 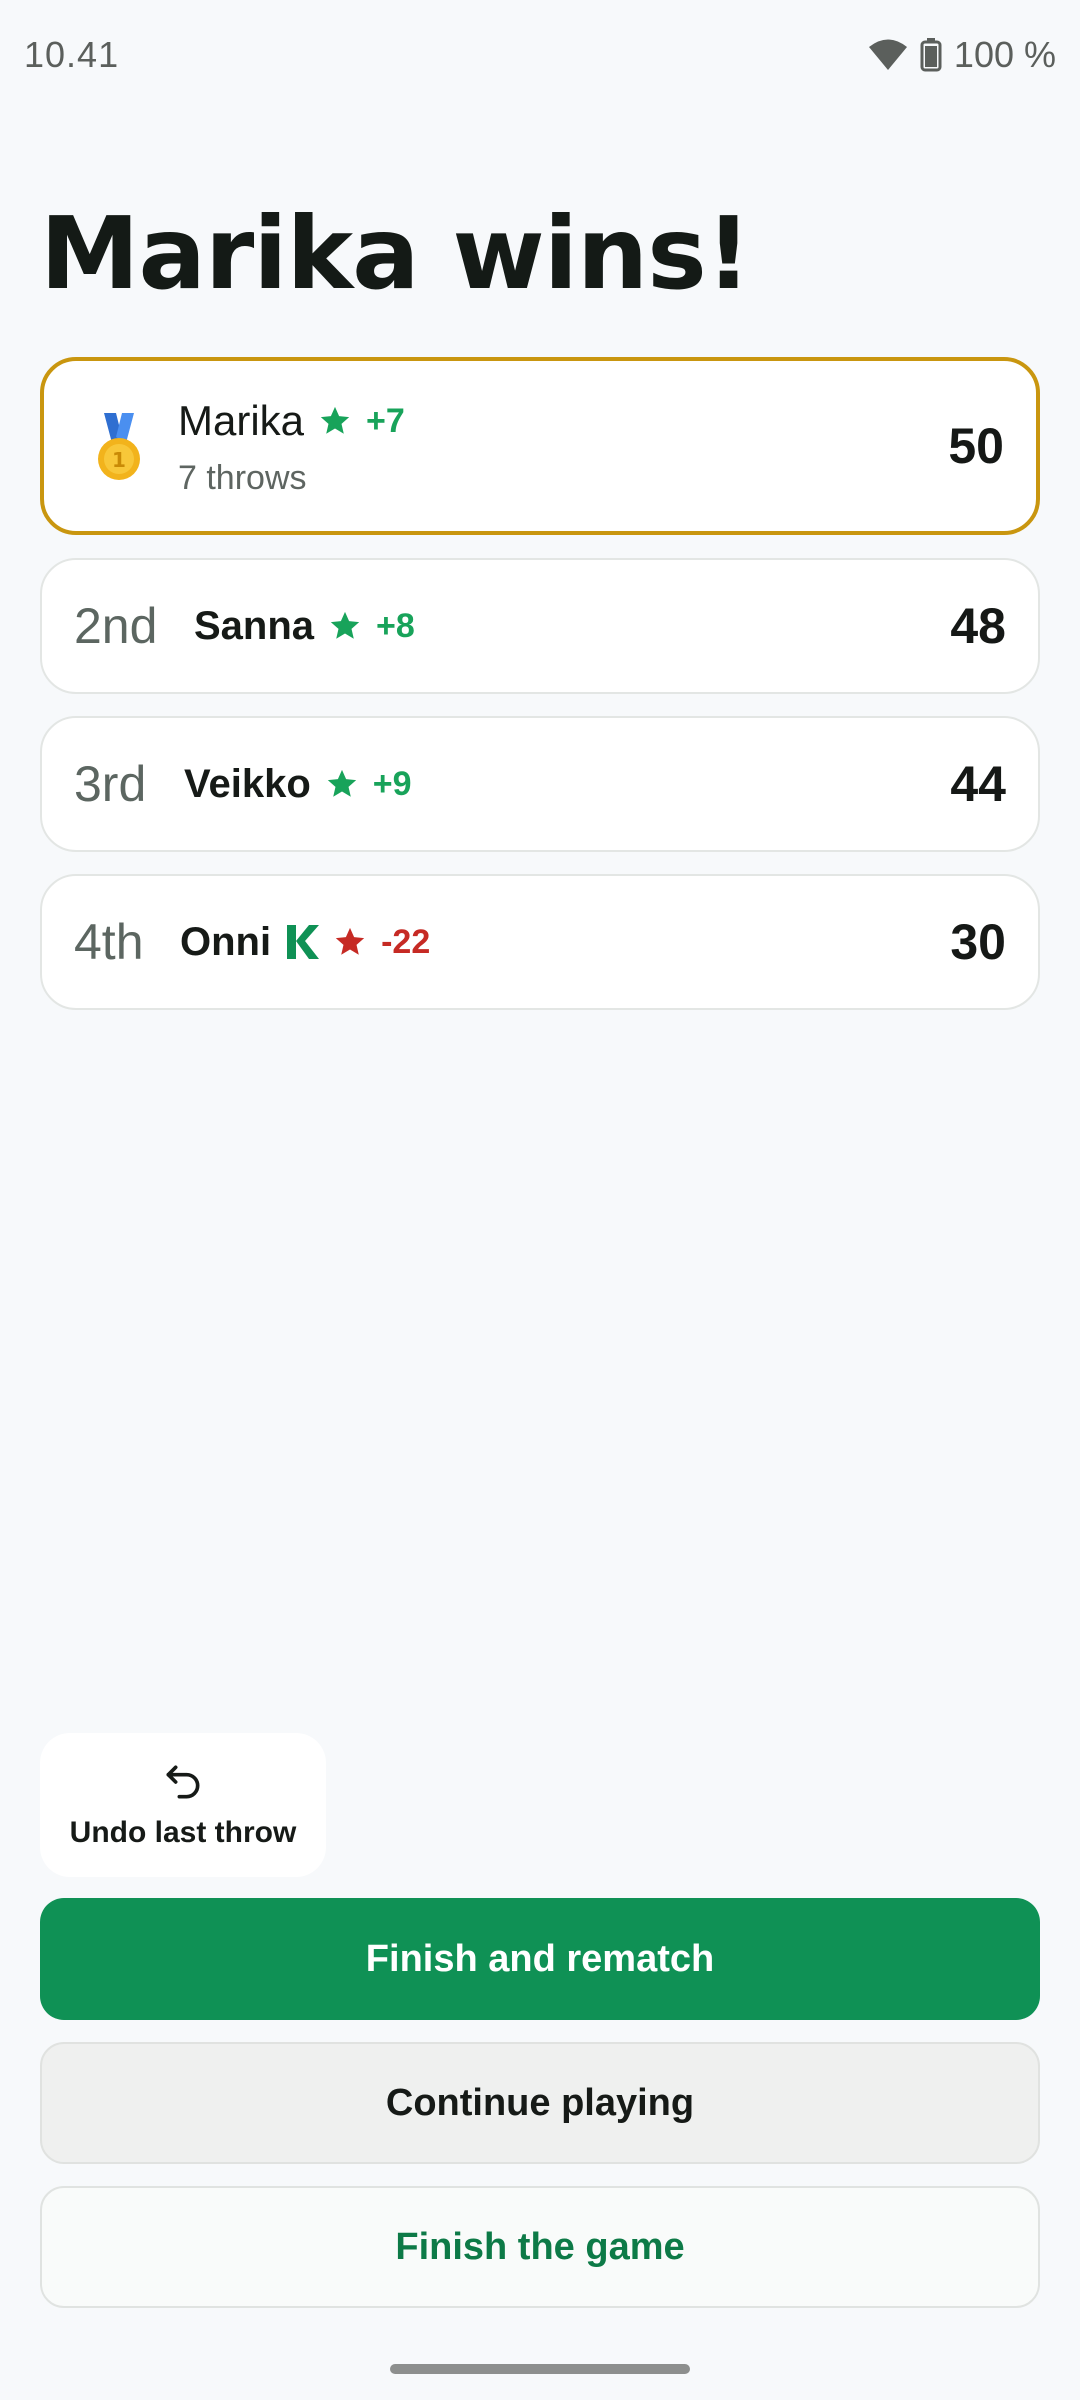 I want to click on undo-icon, so click(x=183, y=1782).